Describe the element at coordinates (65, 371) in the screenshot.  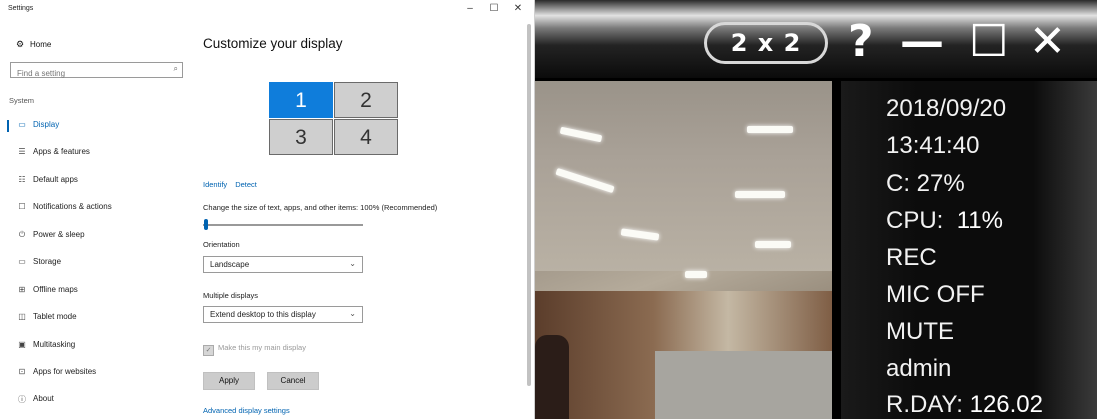
I see `sidebar-item-label: Apps for websites` at that location.